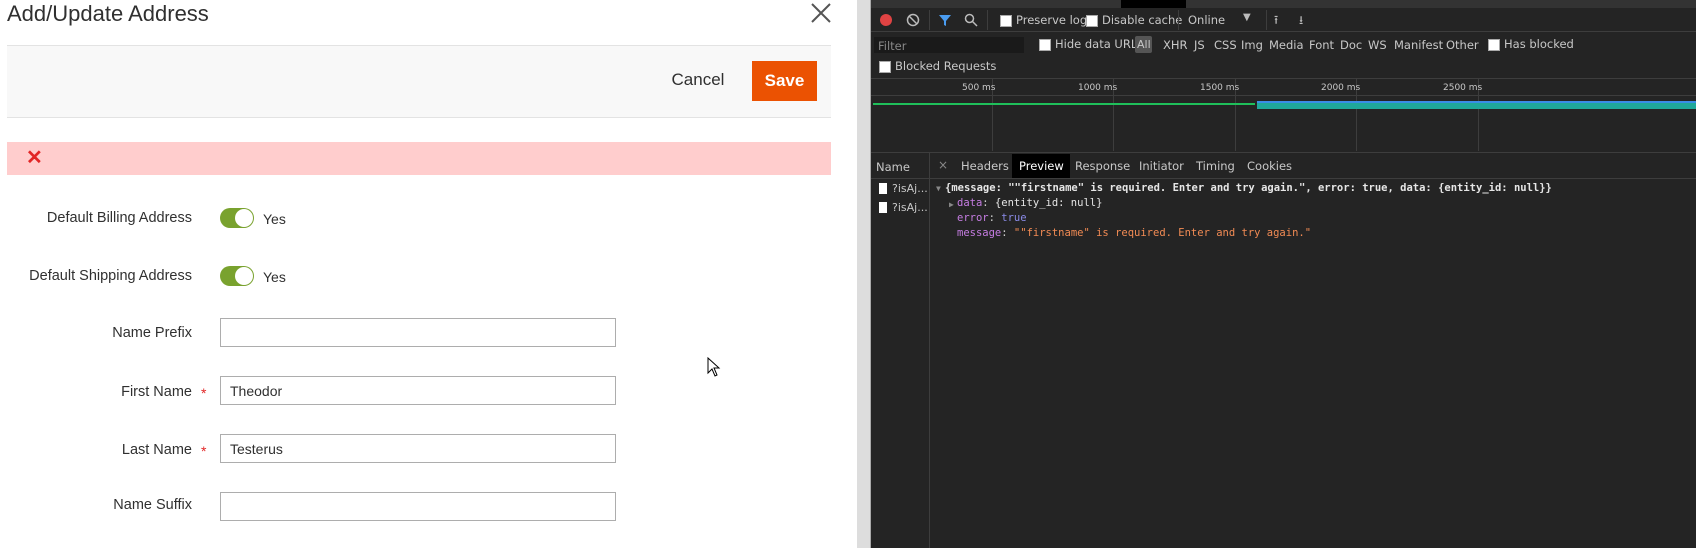 The height and width of the screenshot is (548, 1696). Describe the element at coordinates (1276, 21) in the screenshot. I see `import-har-icon: ⭱` at that location.